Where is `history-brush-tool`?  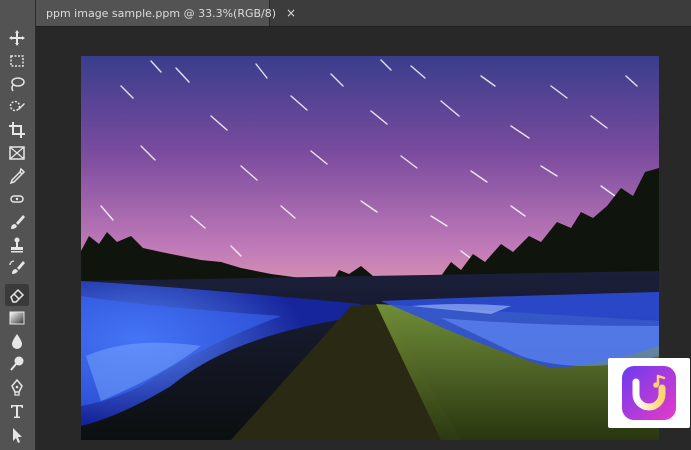 history-brush-tool is located at coordinates (17, 268).